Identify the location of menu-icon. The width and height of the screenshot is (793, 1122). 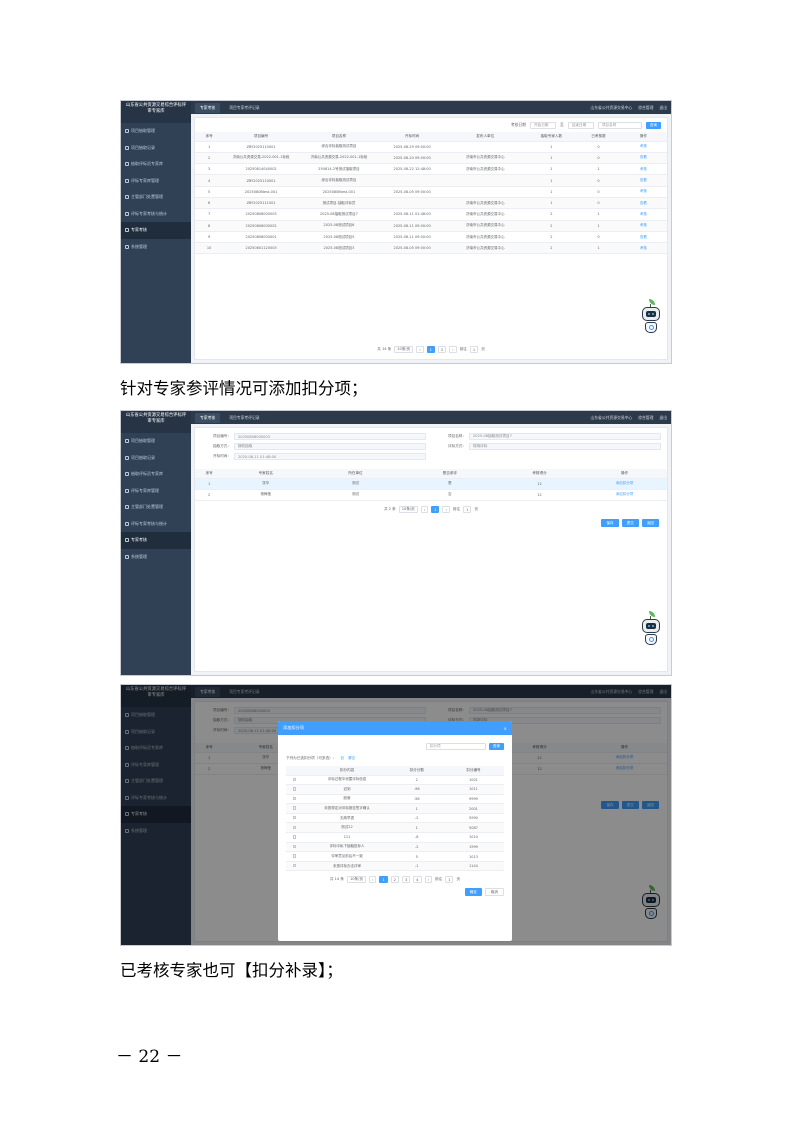
(127, 131).